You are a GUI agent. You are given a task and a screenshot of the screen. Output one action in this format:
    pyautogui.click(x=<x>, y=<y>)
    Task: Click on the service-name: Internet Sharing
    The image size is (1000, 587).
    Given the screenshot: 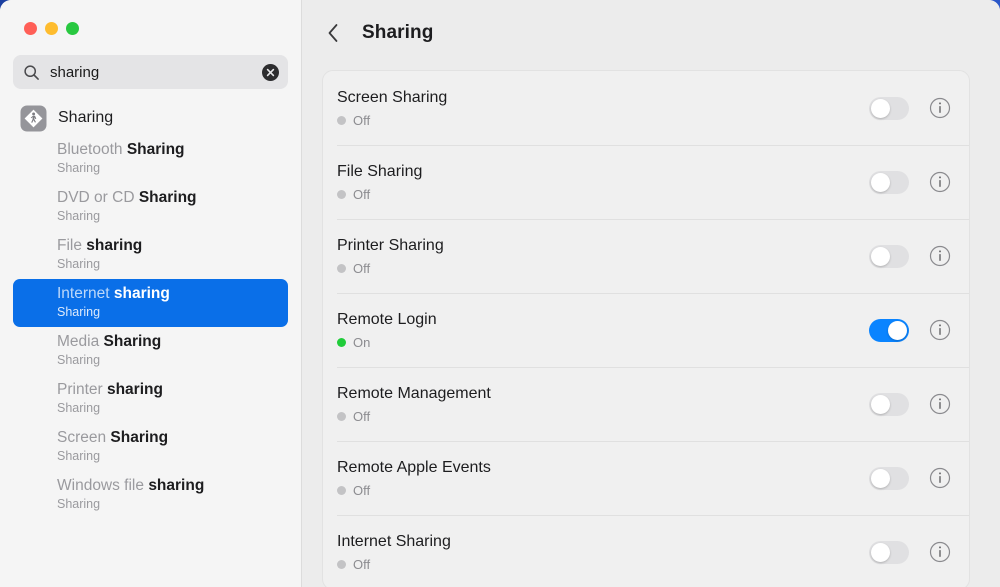 What is the action you would take?
    pyautogui.click(x=394, y=541)
    